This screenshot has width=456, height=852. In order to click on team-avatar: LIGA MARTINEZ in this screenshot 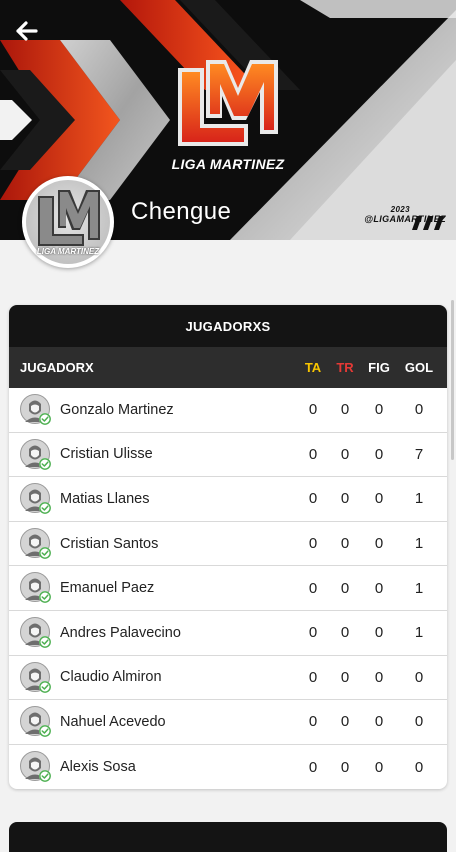, I will do `click(68, 222)`.